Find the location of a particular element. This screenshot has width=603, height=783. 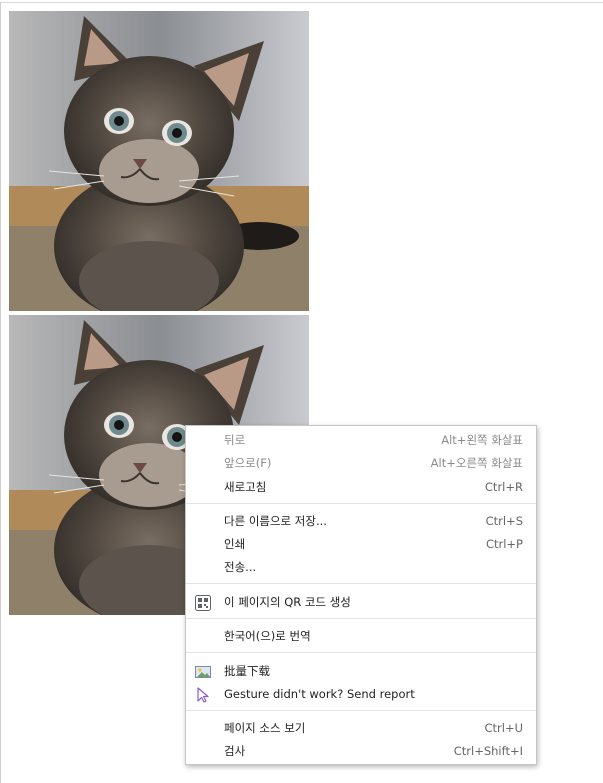

menu-item-forward: 앞으로(F) Alt+오른쪽 화살표 is located at coordinates (361, 463).